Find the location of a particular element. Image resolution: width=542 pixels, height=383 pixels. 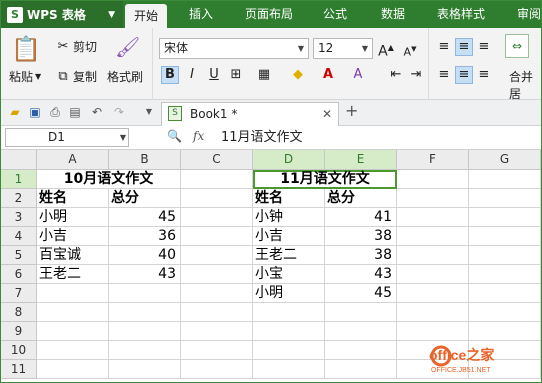

cell-f4 is located at coordinates (433, 236).